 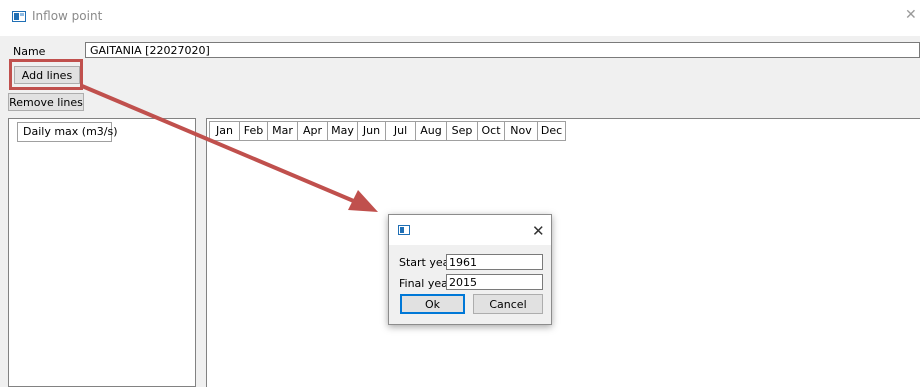 I want to click on name-input, so click(x=502, y=50).